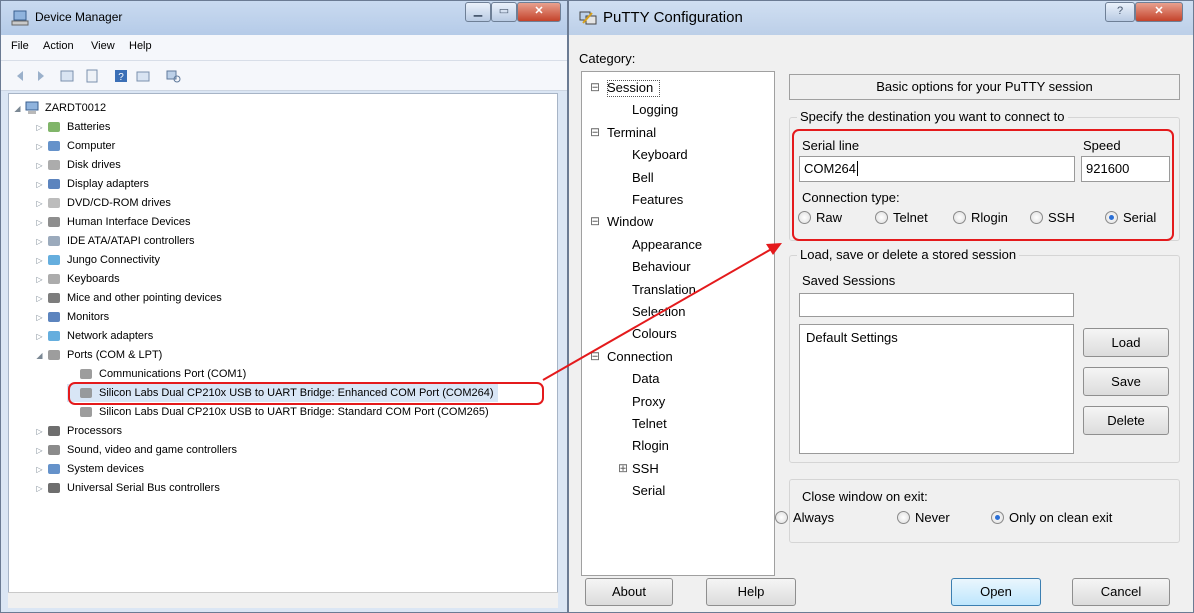 Image resolution: width=1194 pixels, height=613 pixels. I want to click on saved-session-input, so click(936, 305).